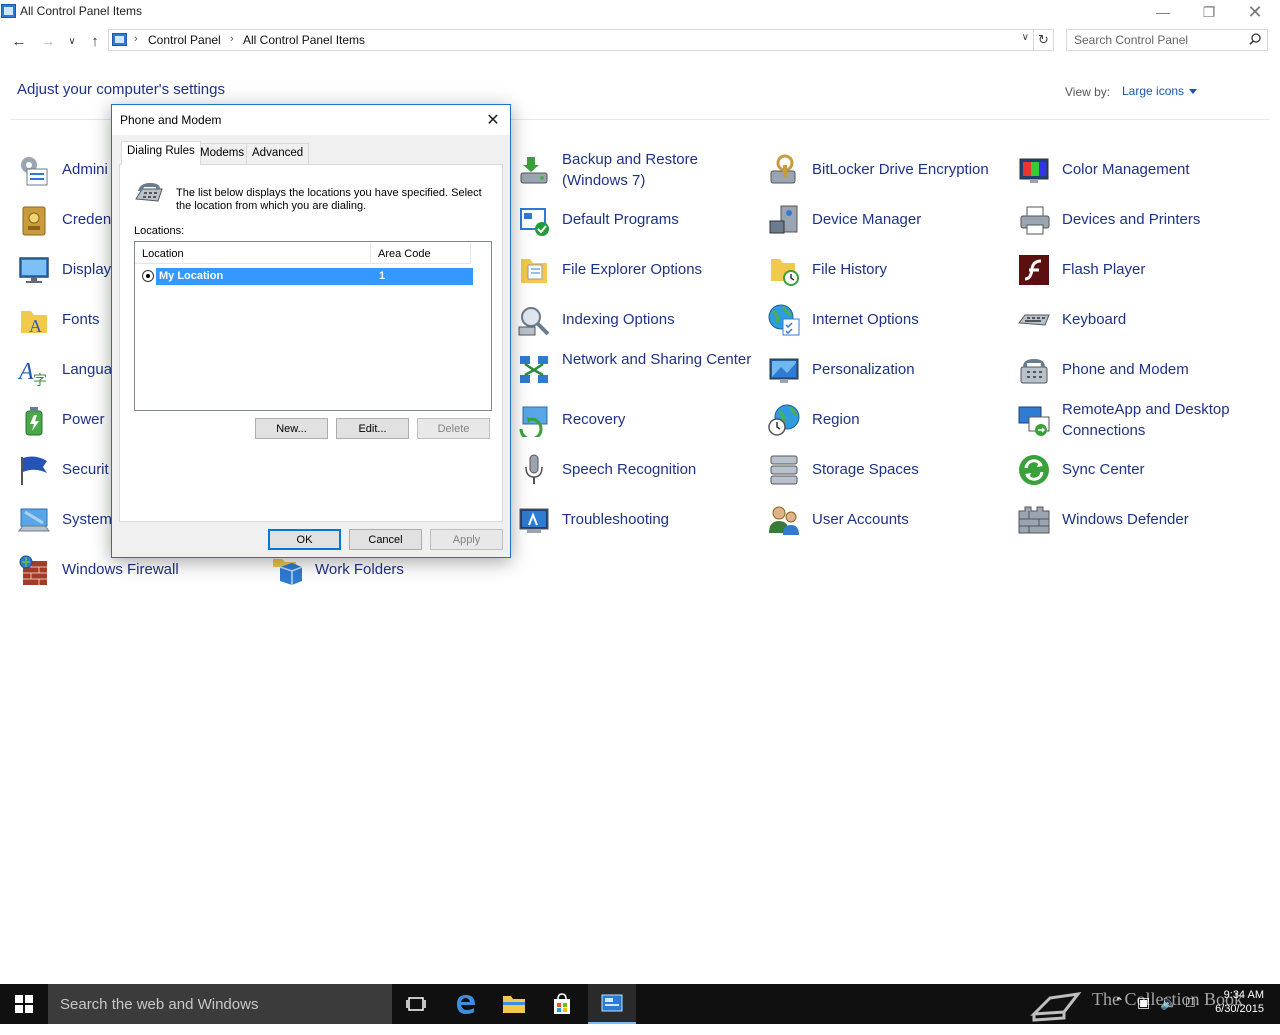  I want to click on column-header-area-code: Area Code, so click(421, 253).